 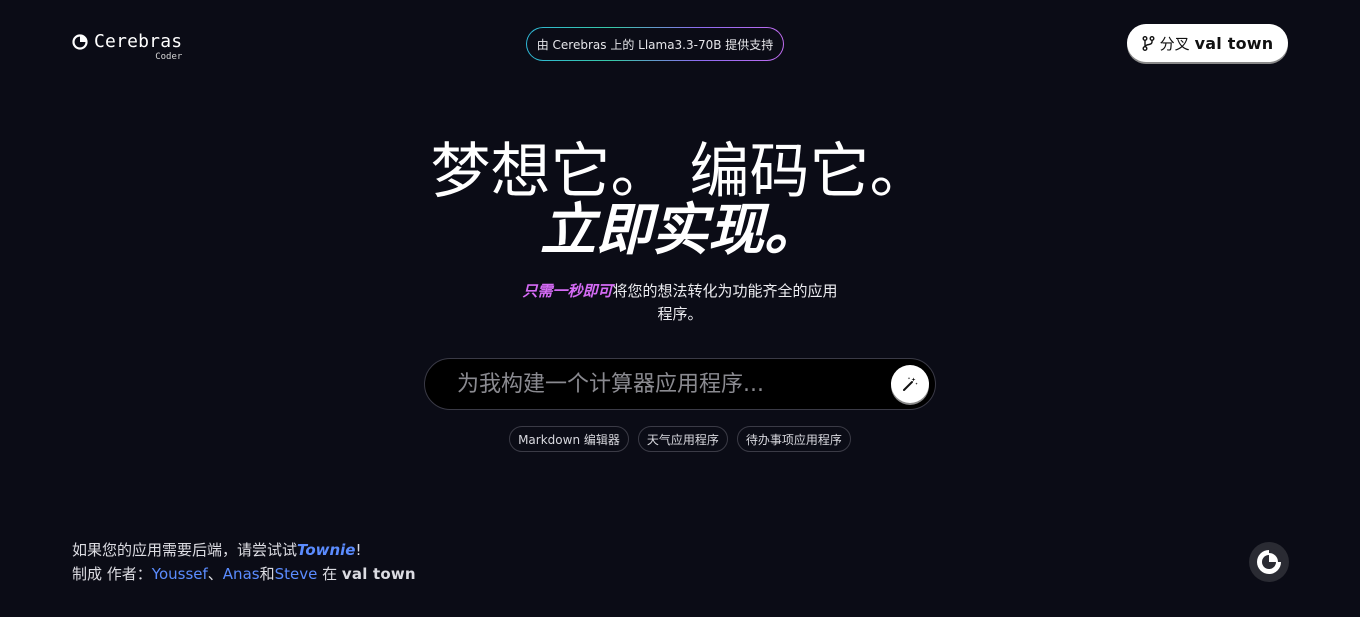 I want to click on fork-icon, so click(x=1148, y=43).